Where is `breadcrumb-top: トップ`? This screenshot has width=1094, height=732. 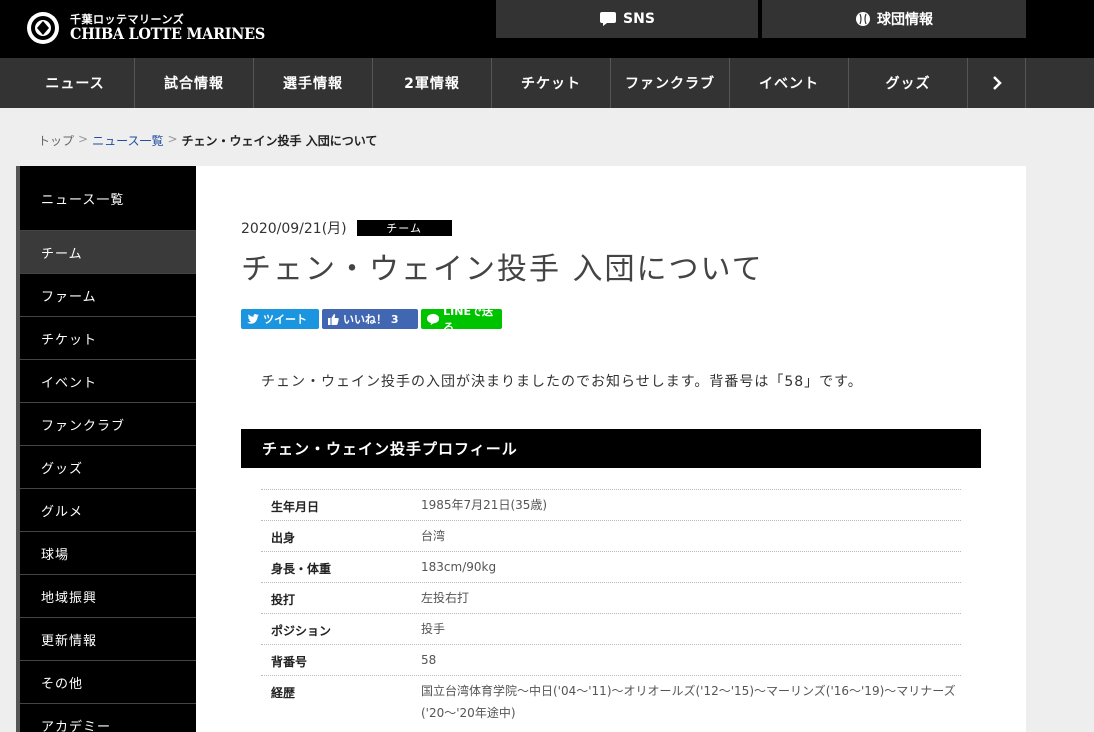 breadcrumb-top: トップ is located at coordinates (56, 140).